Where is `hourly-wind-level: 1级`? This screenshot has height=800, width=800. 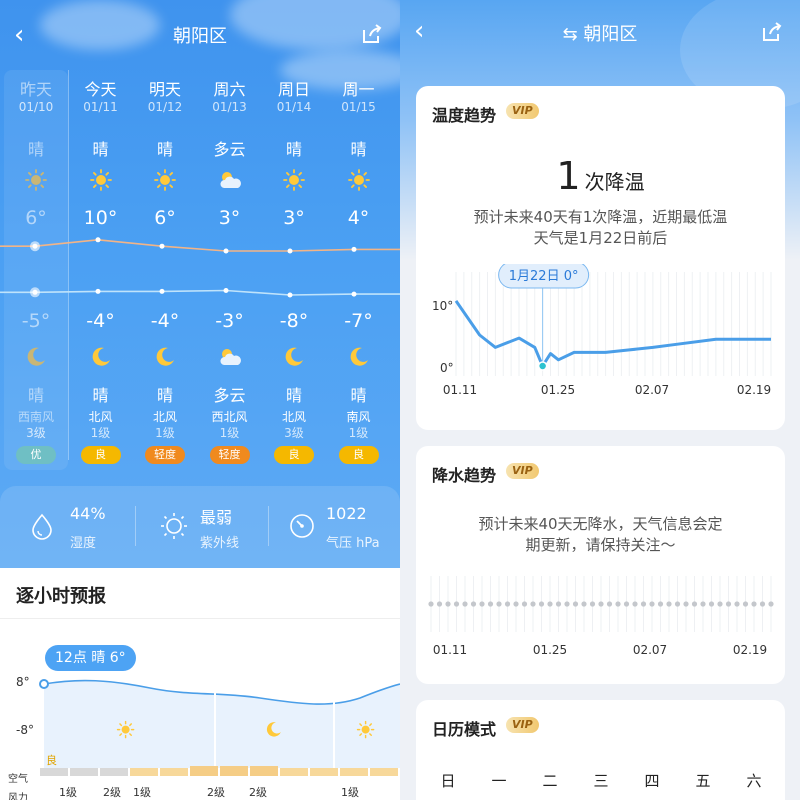
hourly-wind-level: 1级 is located at coordinates (68, 792).